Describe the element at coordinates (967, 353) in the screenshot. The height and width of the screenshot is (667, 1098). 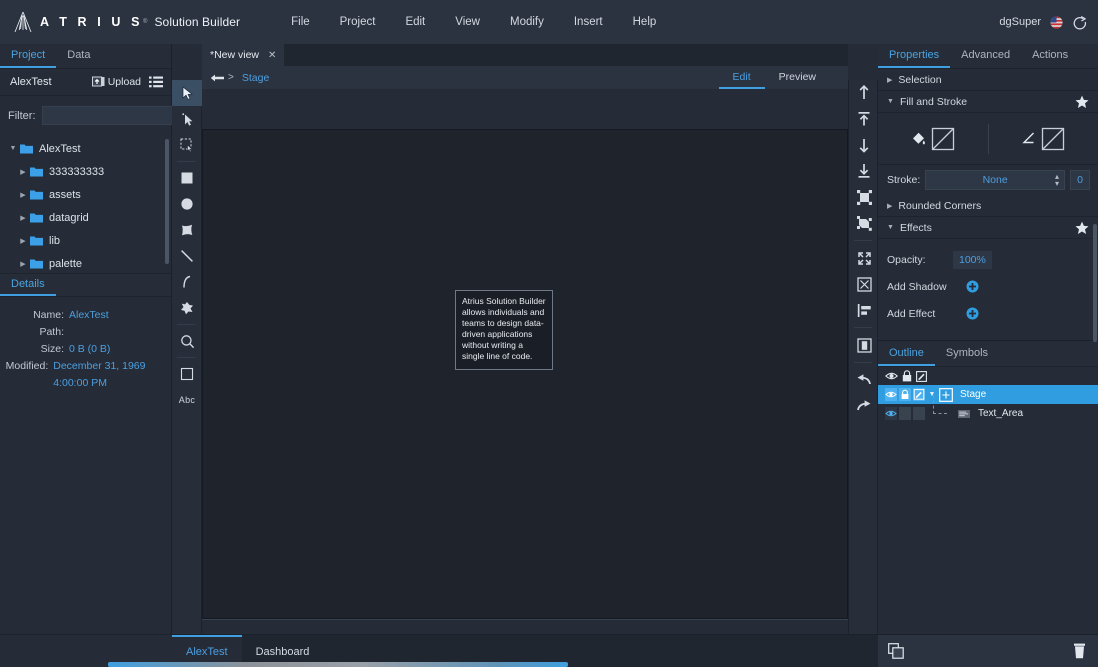
I see `tab-symbols: Symbols` at that location.